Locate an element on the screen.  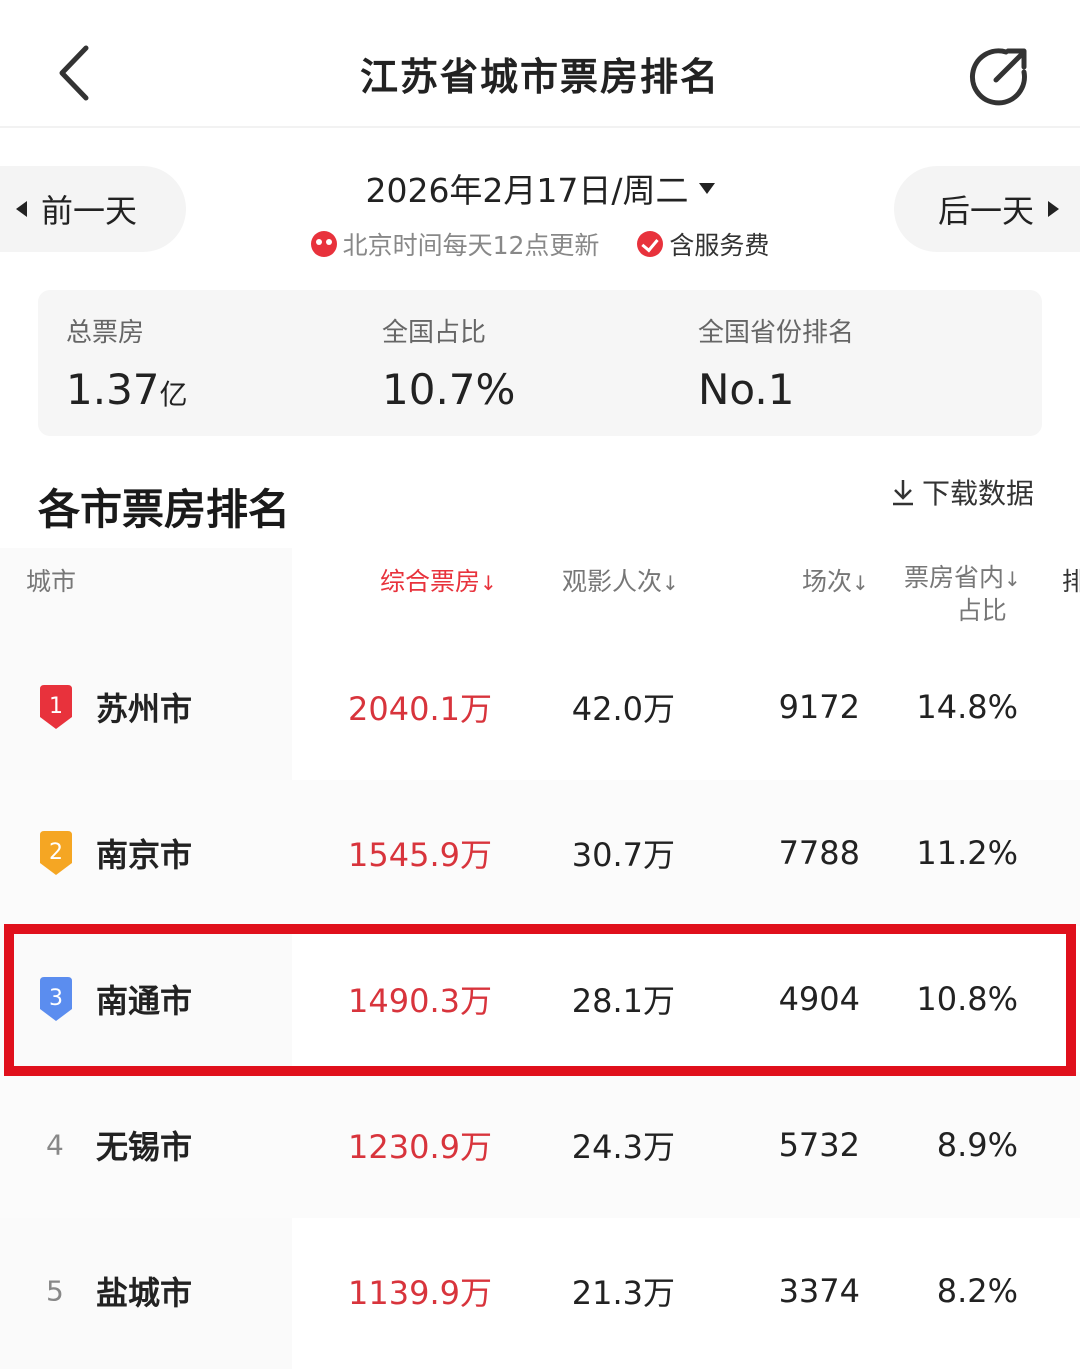
top-nav-bar: 江苏省城市票房排名 is located at coordinates (540, 64).